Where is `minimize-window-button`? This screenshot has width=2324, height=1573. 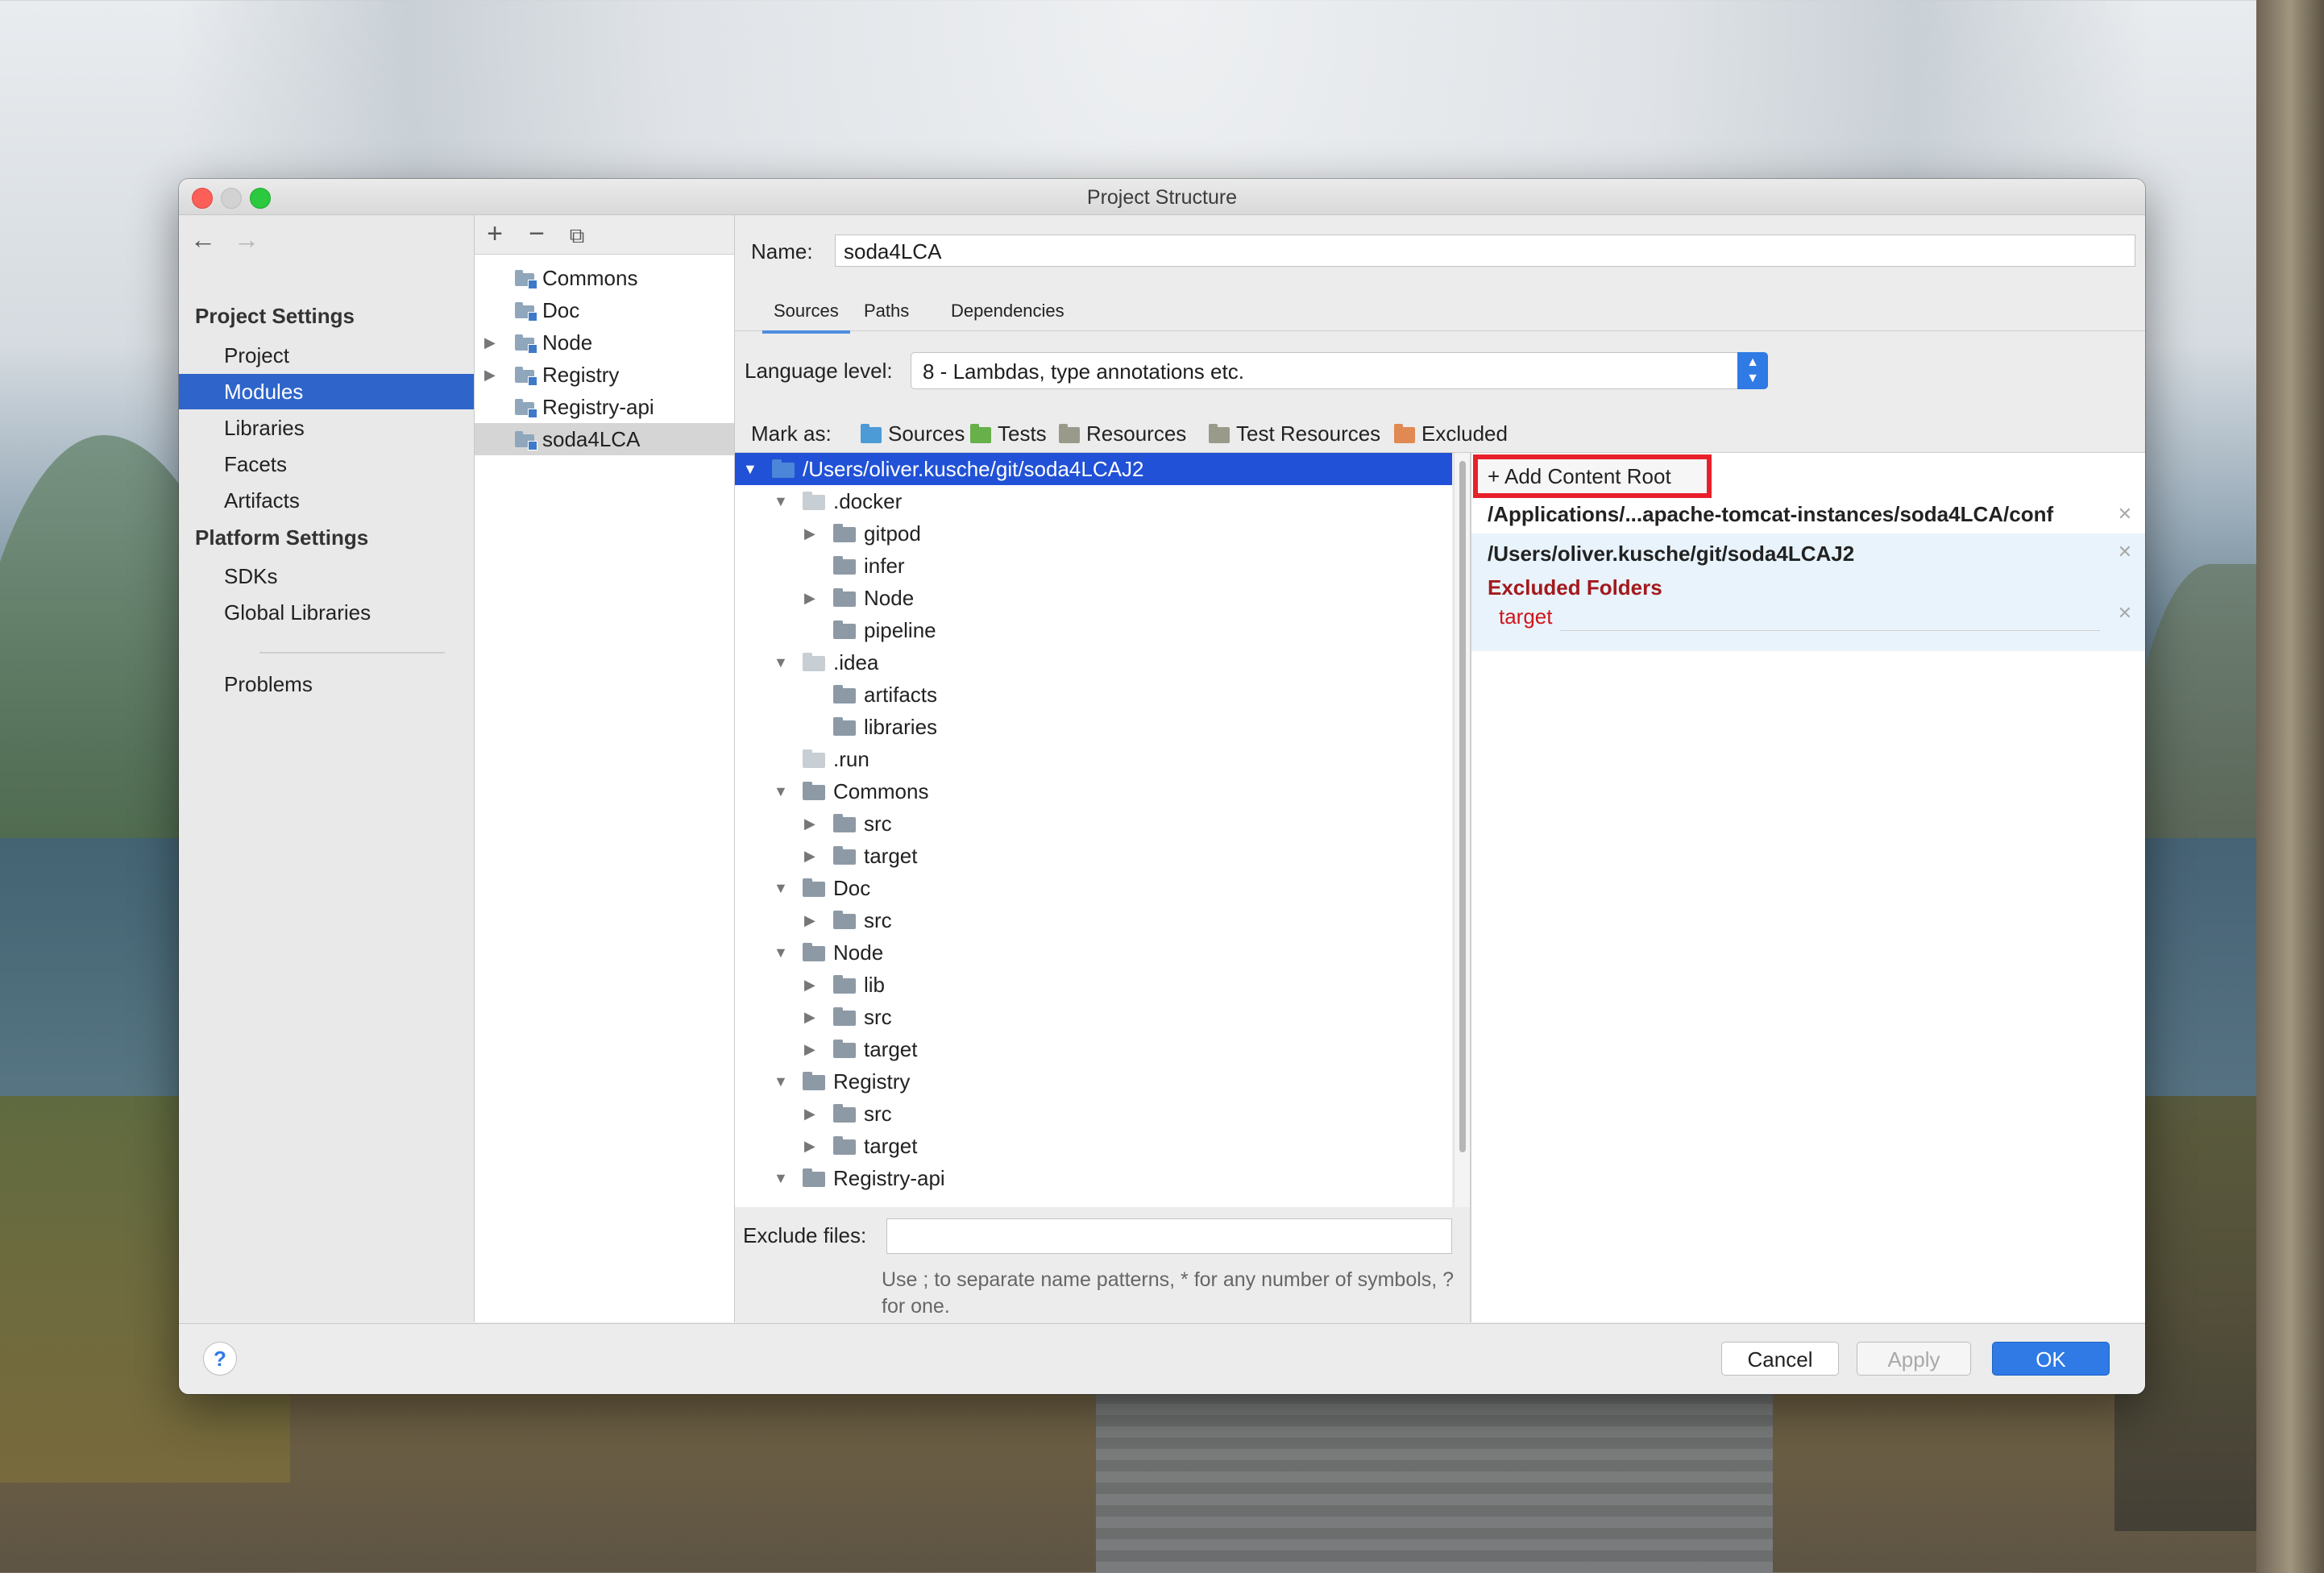 minimize-window-button is located at coordinates (231, 198).